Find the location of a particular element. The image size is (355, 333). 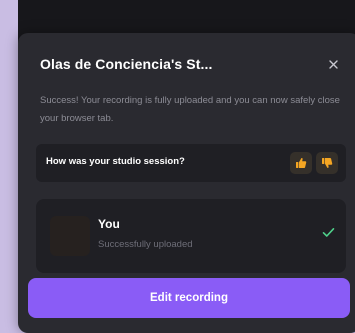

upload-status: Successfully uploaded is located at coordinates (145, 244).